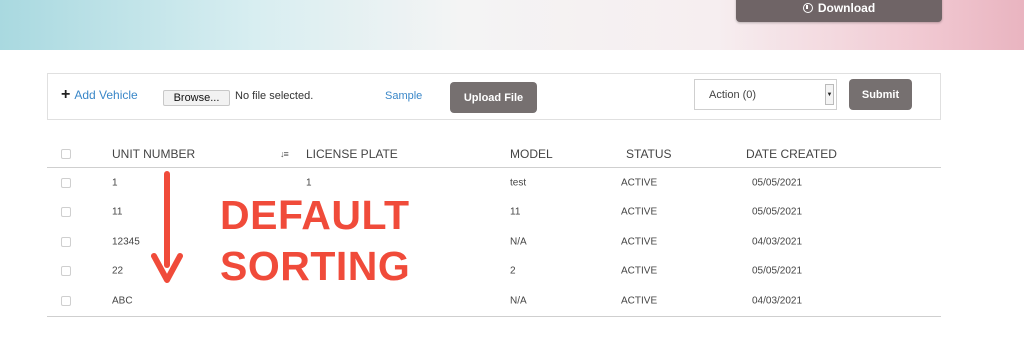 The image size is (1024, 344). Describe the element at coordinates (66, 153) in the screenshot. I see `select-all-checkbox` at that location.